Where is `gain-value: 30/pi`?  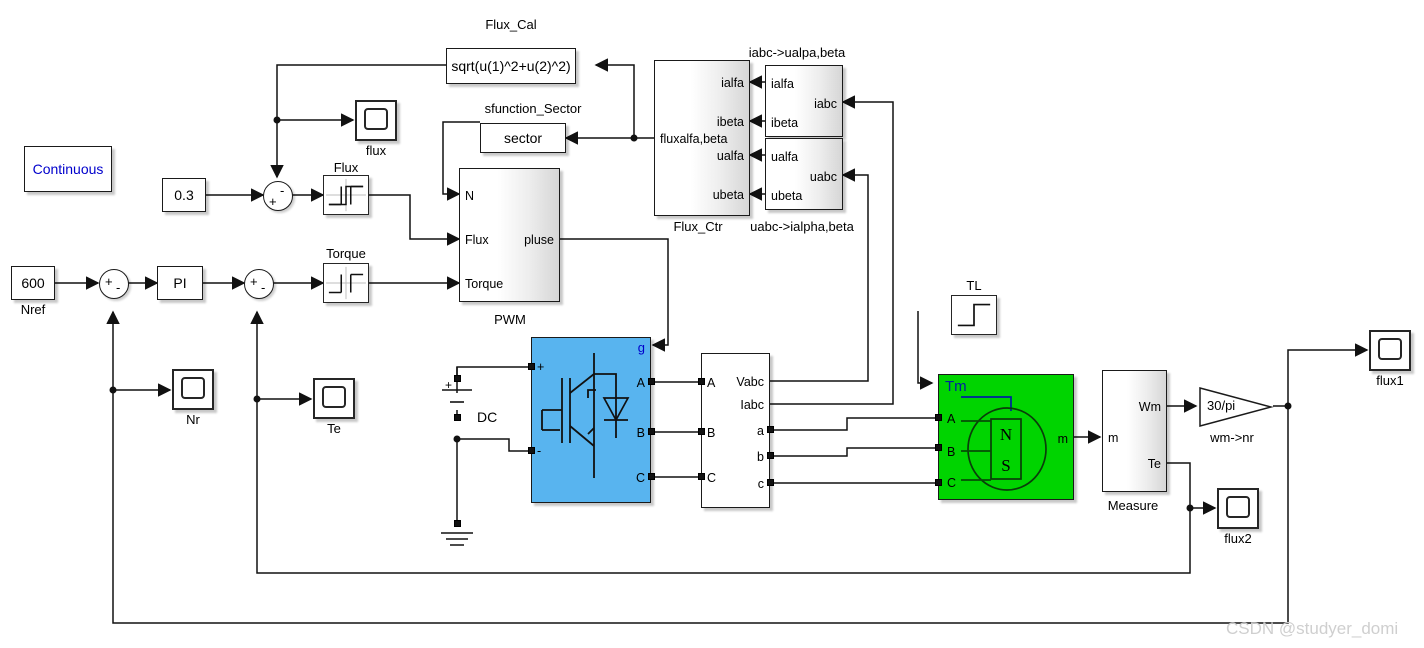 gain-value: 30/pi is located at coordinates (1221, 405).